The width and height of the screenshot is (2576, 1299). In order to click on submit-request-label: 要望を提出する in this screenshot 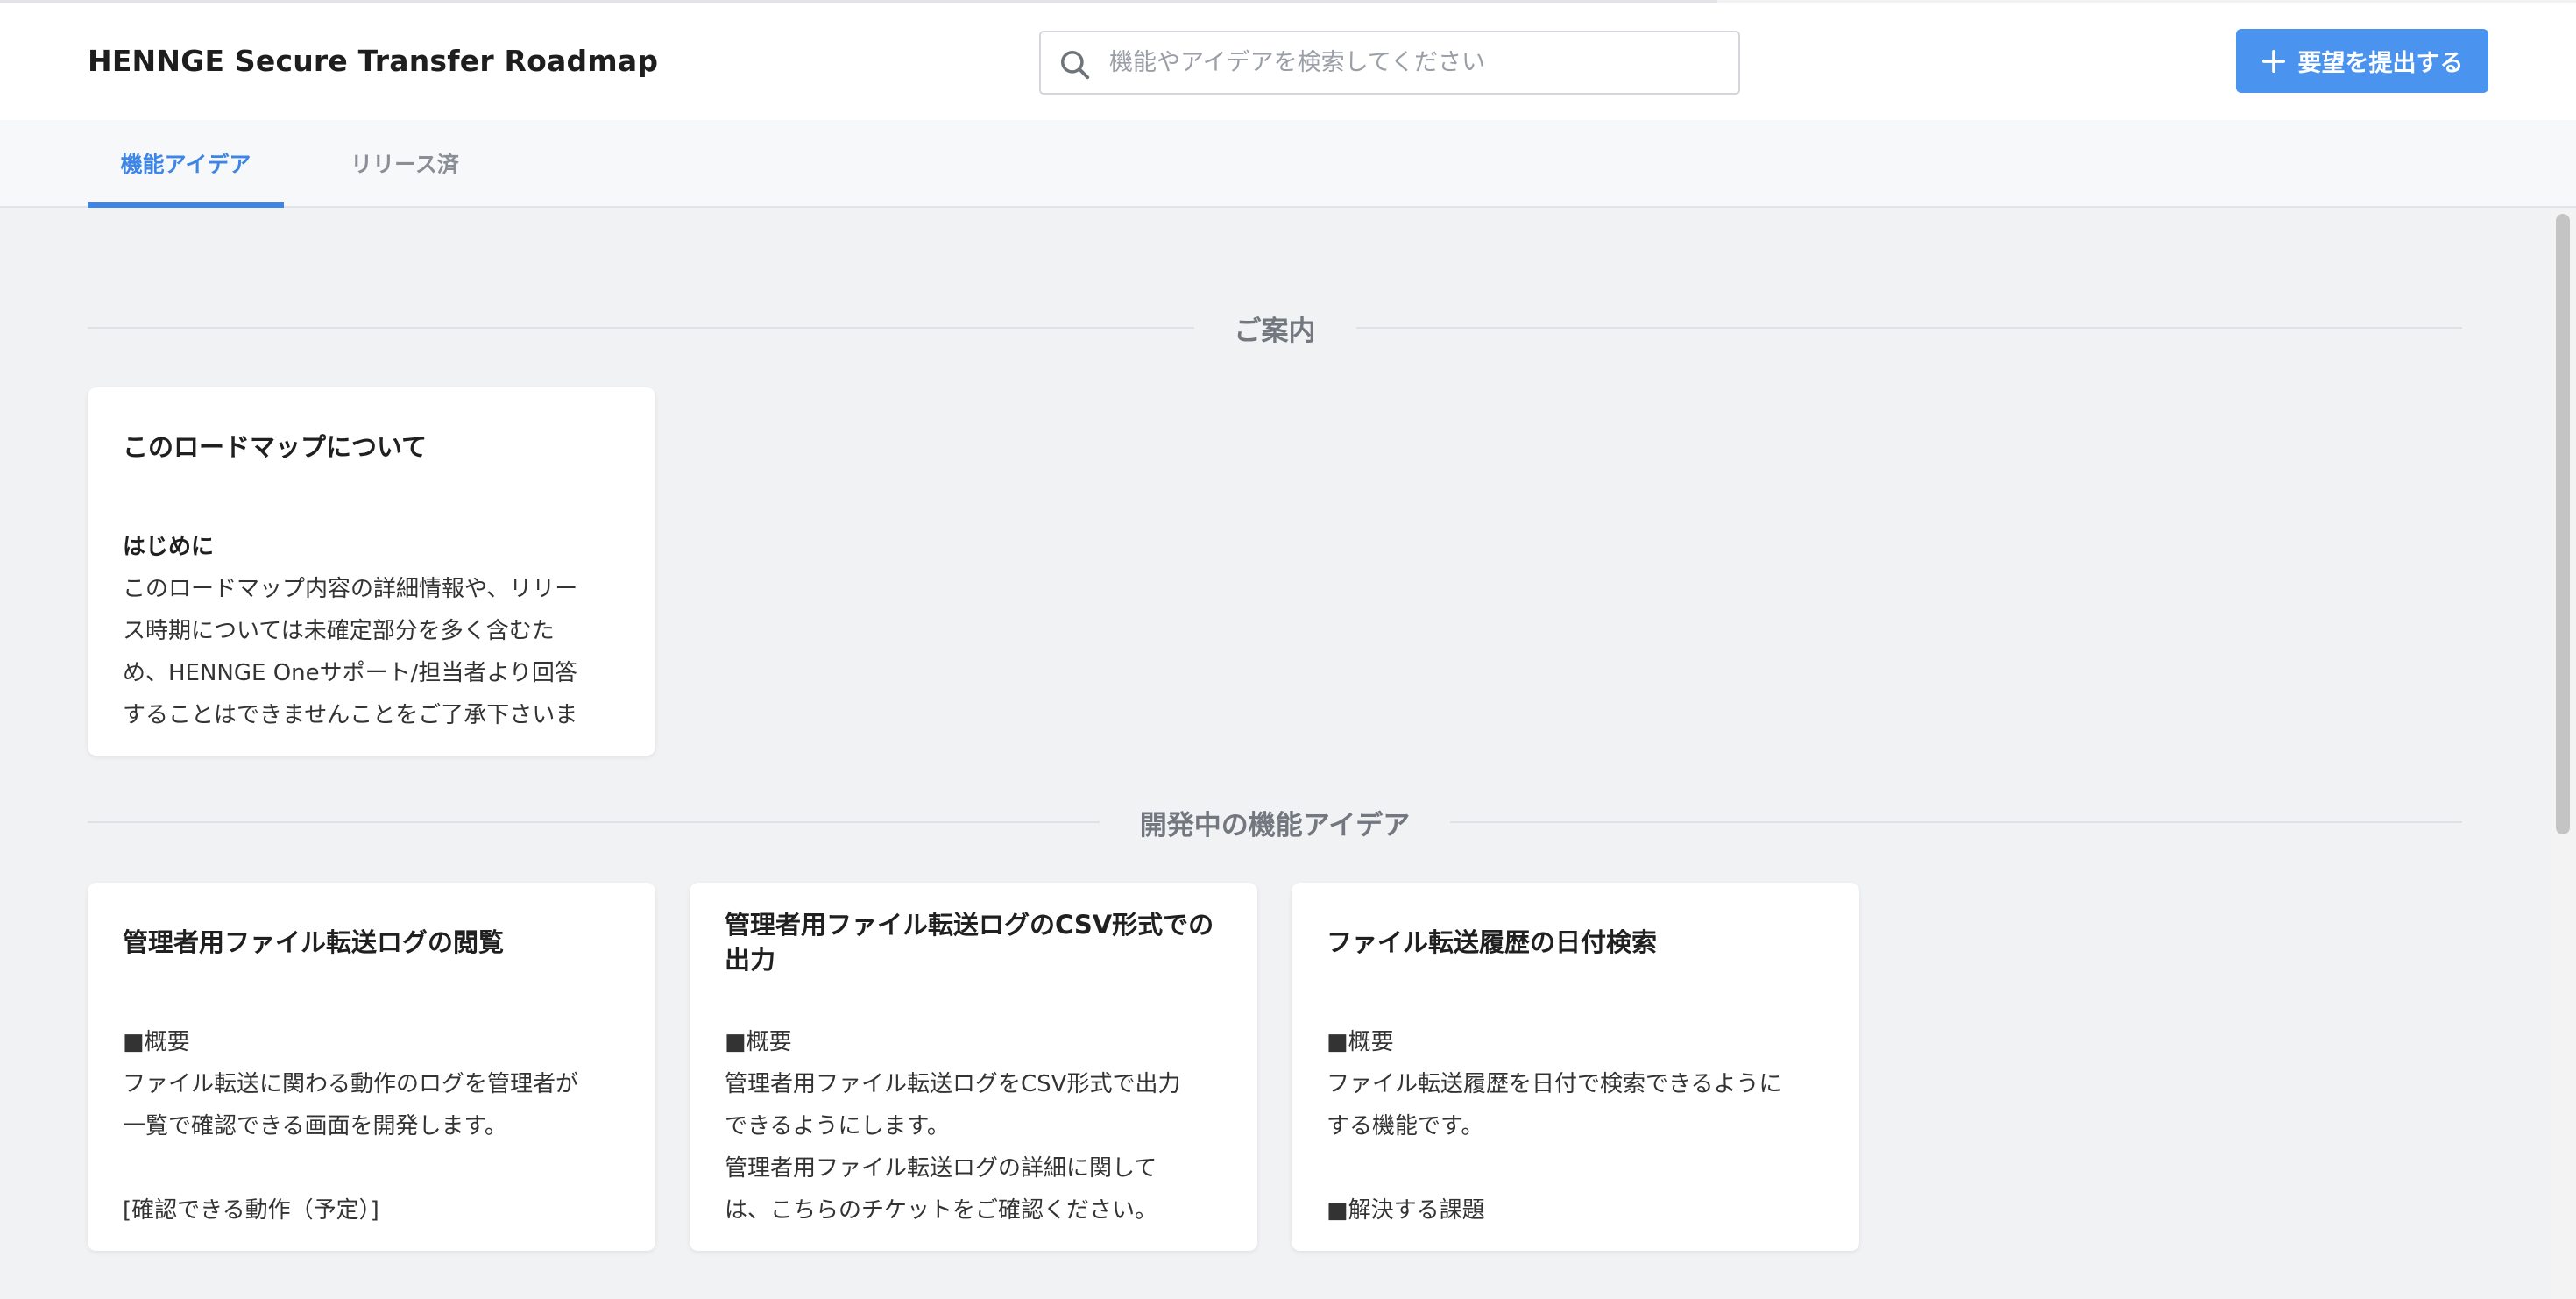, I will do `click(2380, 63)`.